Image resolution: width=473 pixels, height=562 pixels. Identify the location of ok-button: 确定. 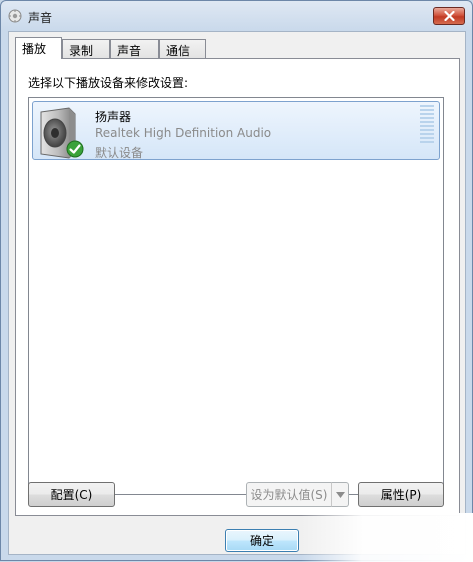
(262, 540).